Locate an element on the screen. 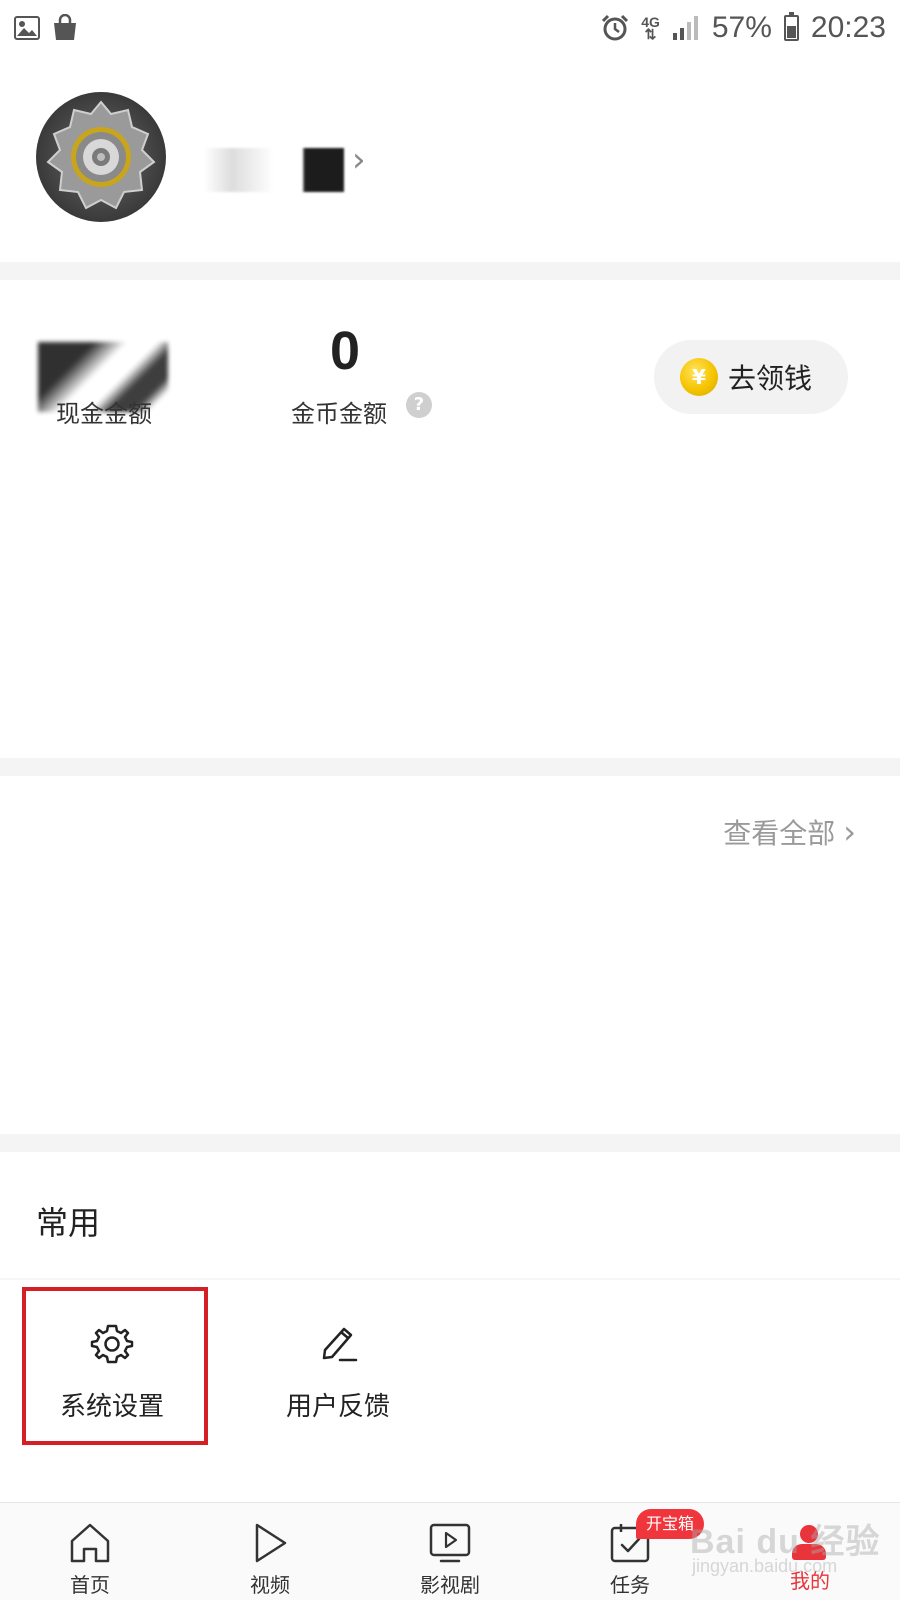  section-title: 常用 is located at coordinates (68, 1223).